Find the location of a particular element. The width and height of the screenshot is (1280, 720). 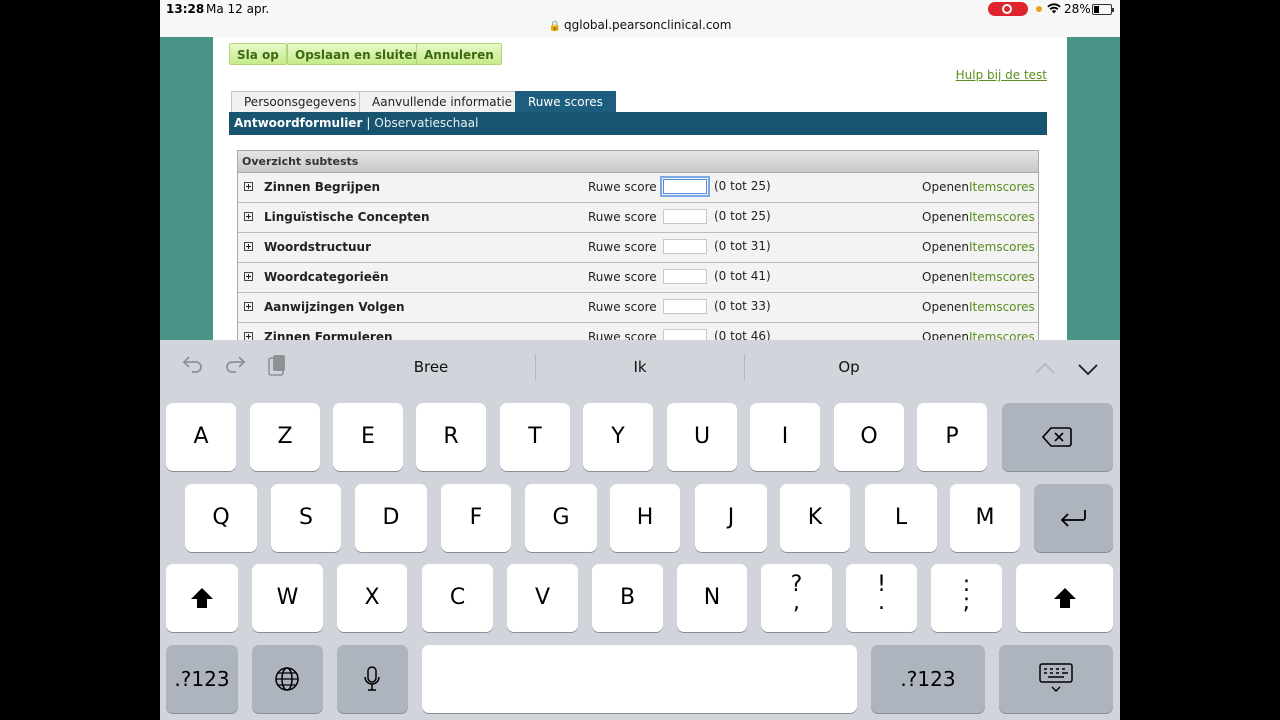

key-bottom-char: ; is located at coordinates (966, 602).